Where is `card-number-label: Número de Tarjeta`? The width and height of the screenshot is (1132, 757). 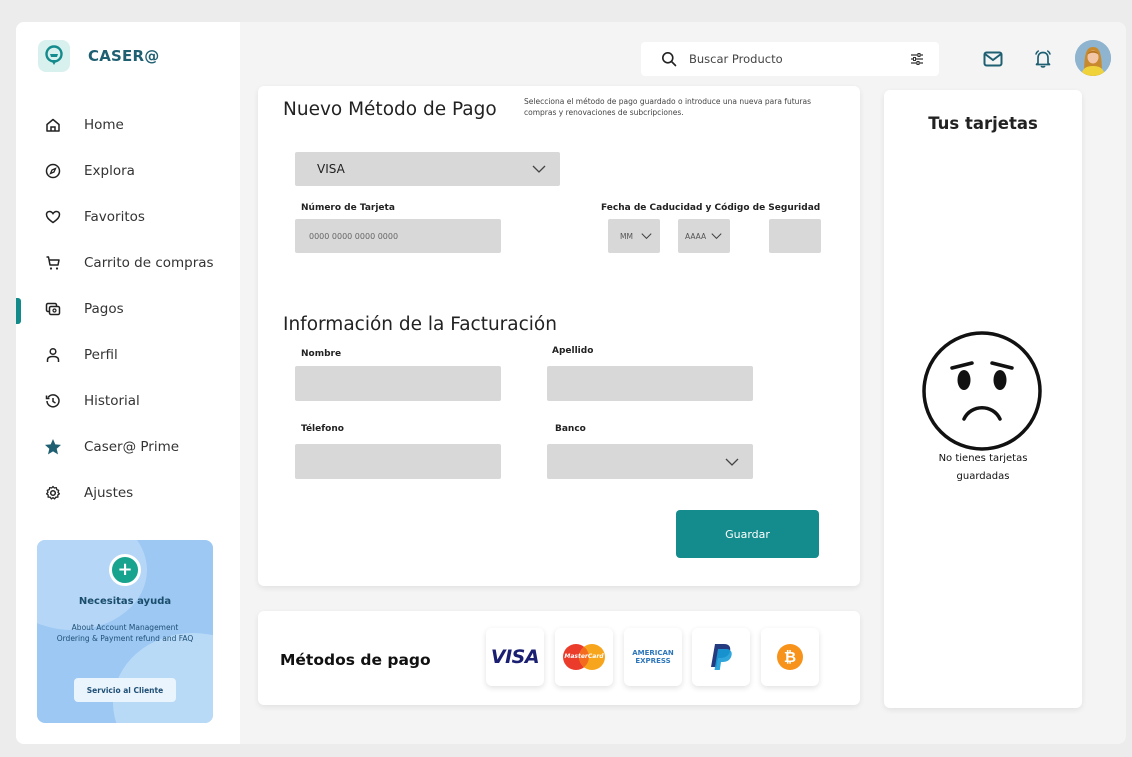
card-number-label: Número de Tarjeta is located at coordinates (348, 208).